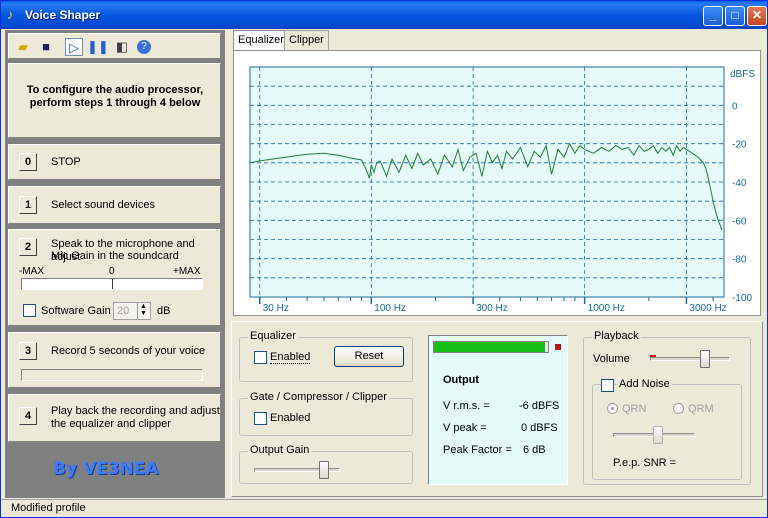  I want to click on x-tick-label: 30 Hz, so click(276, 308).